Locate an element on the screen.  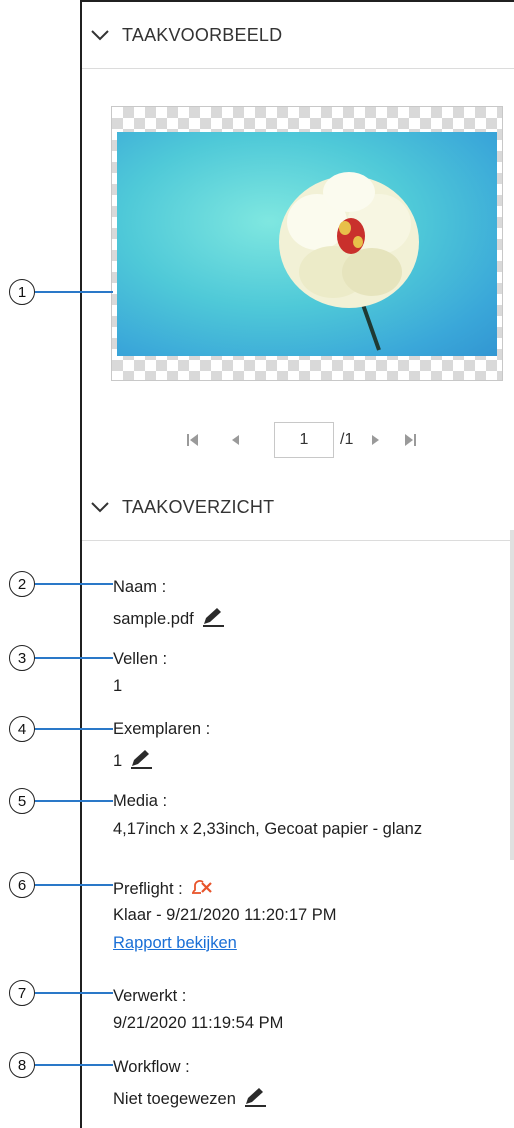
preview-section-title: TAAKVOORBEELD is located at coordinates (202, 34).